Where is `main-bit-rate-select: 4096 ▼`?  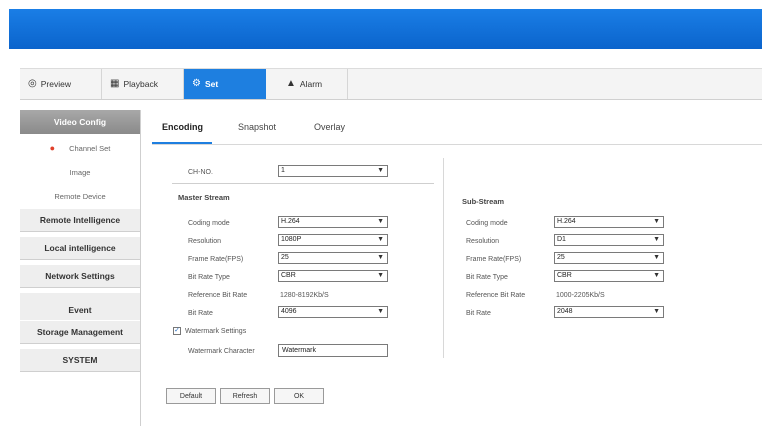
main-bit-rate-select: 4096 ▼ is located at coordinates (333, 312).